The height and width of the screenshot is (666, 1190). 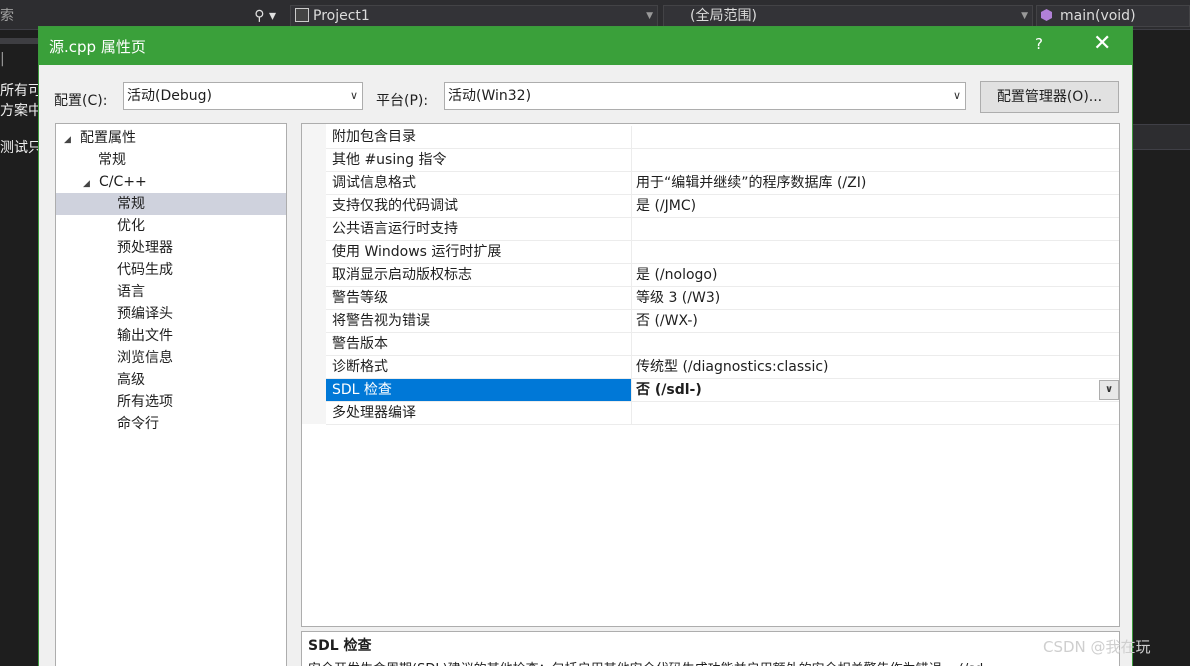 What do you see at coordinates (145, 336) in the screenshot?
I see `tree-item-label: 输出文件` at bounding box center [145, 336].